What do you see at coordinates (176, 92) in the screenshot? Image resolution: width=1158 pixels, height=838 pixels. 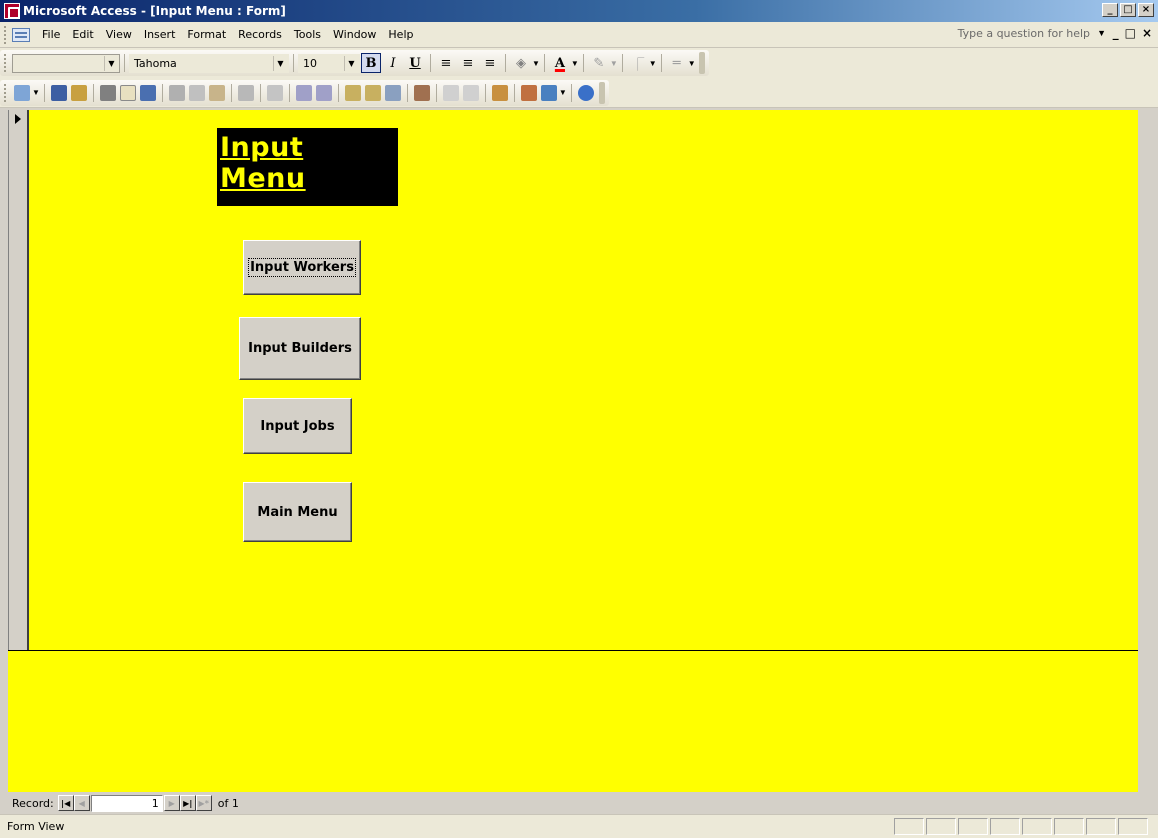 I see `cut-icon` at bounding box center [176, 92].